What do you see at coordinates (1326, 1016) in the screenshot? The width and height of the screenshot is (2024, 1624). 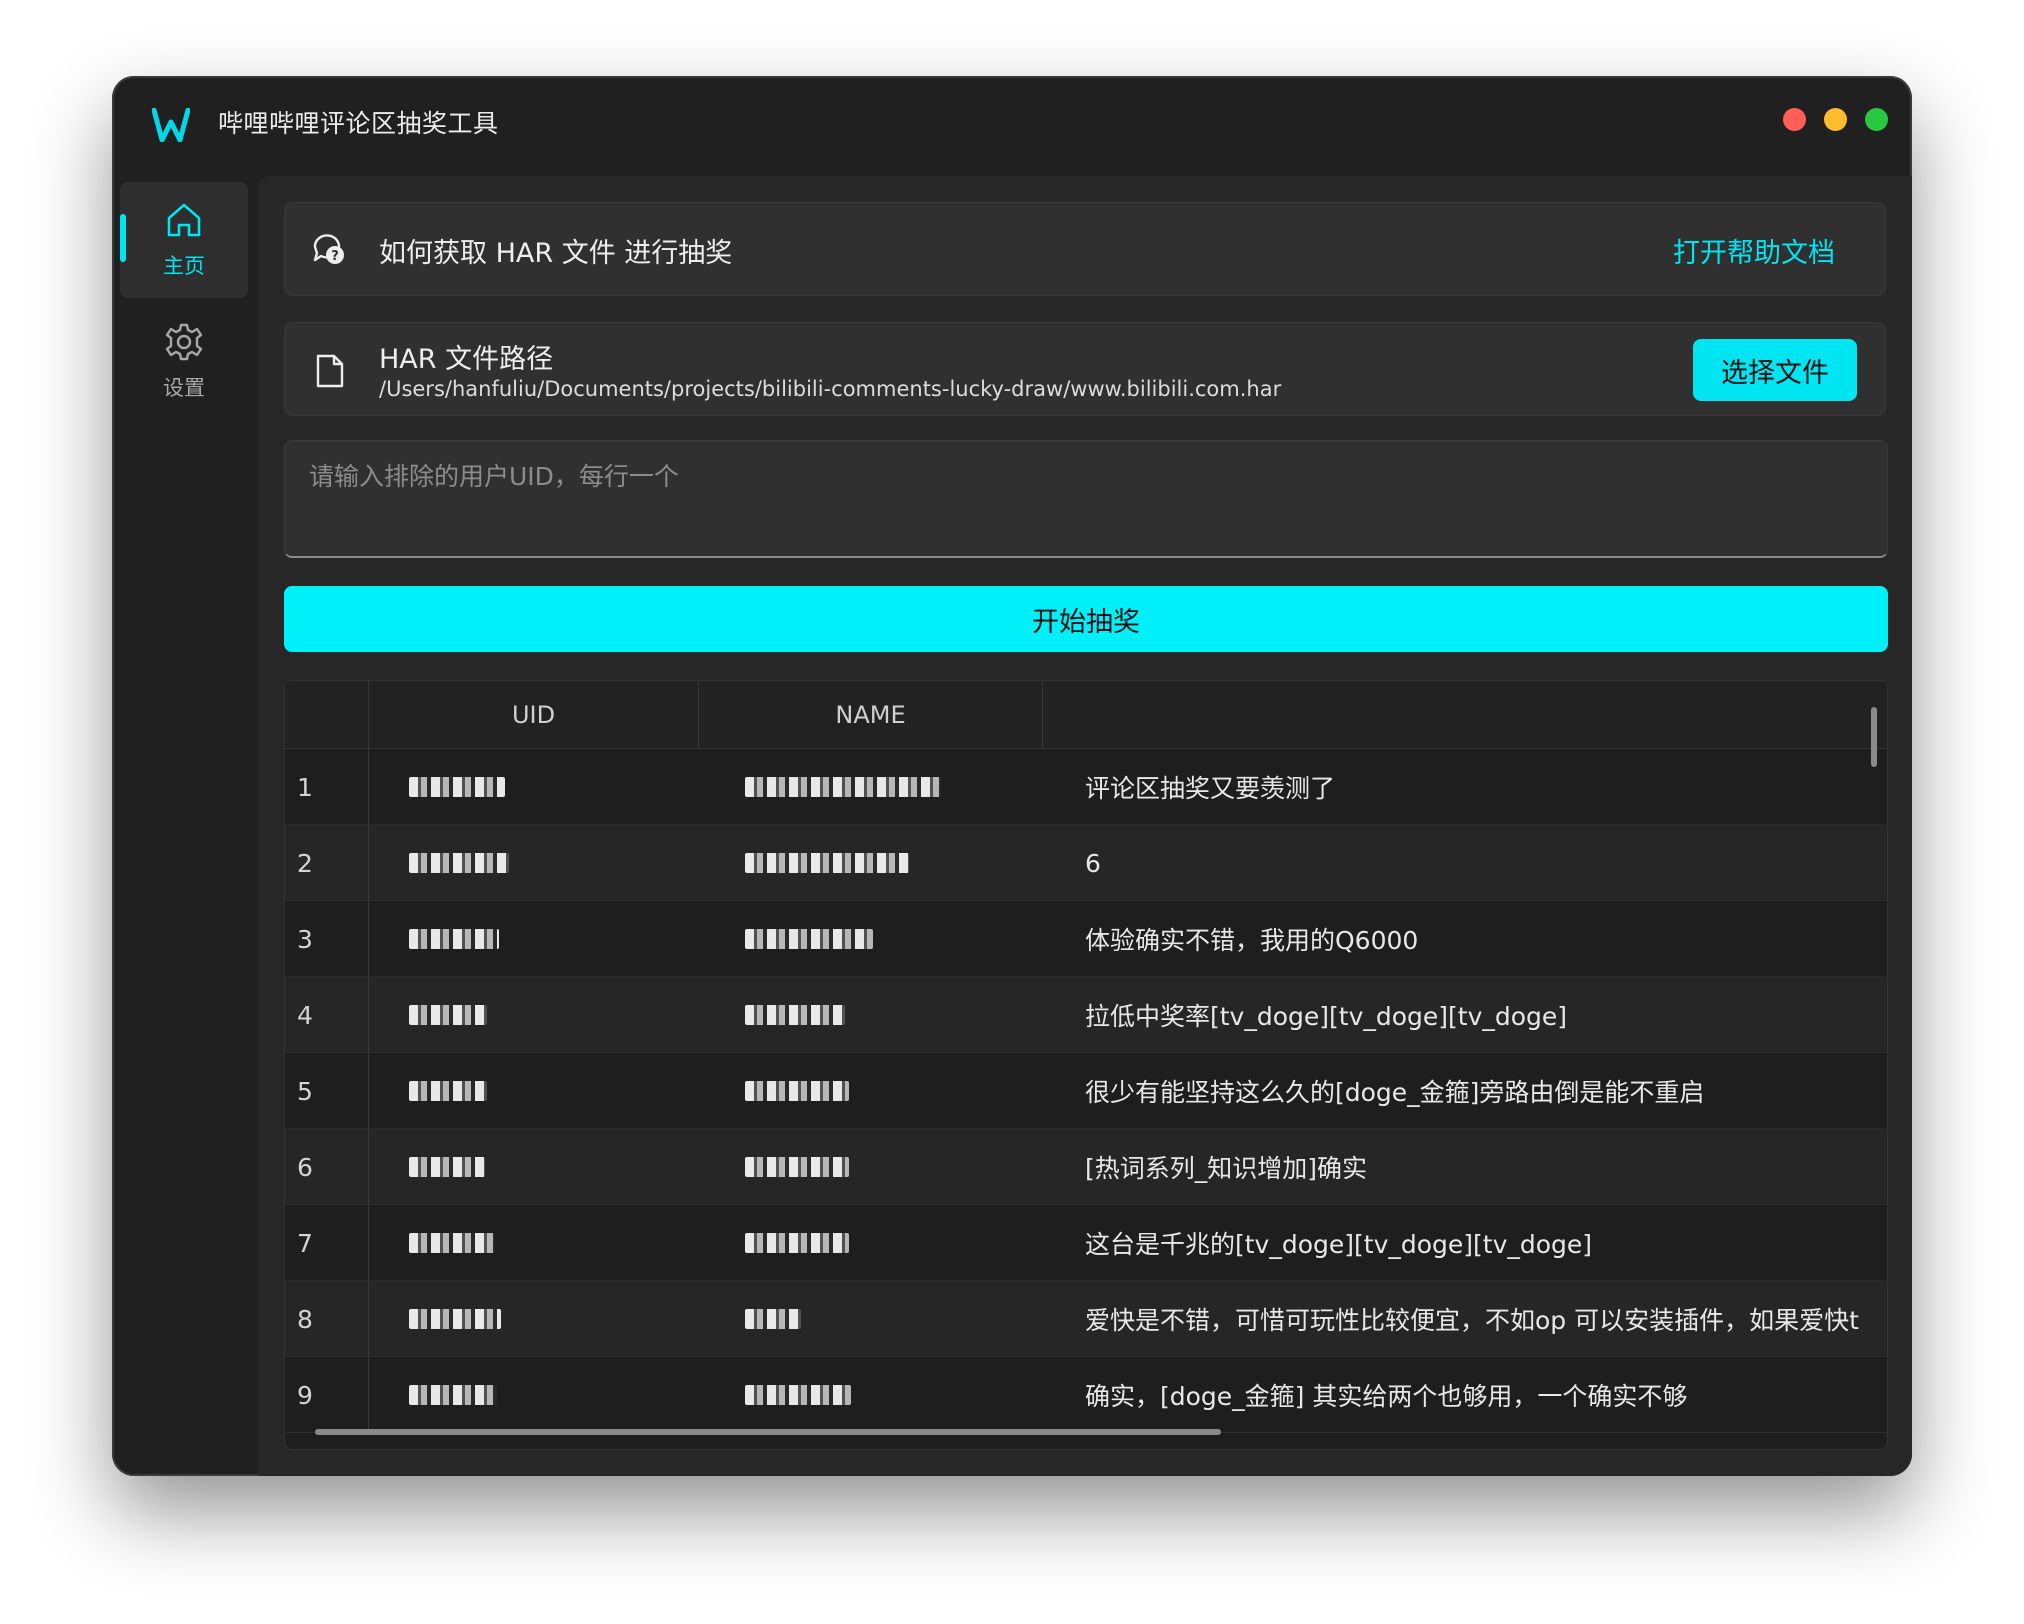 I see `comment-cell: 拉低中奖率[tv_doge][tv_doge][tv_doge]` at bounding box center [1326, 1016].